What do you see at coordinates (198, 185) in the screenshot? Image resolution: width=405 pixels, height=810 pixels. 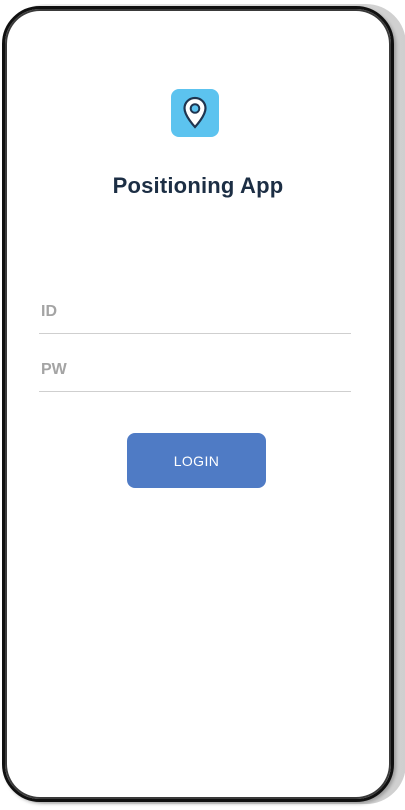 I see `app-title: Positioning App` at bounding box center [198, 185].